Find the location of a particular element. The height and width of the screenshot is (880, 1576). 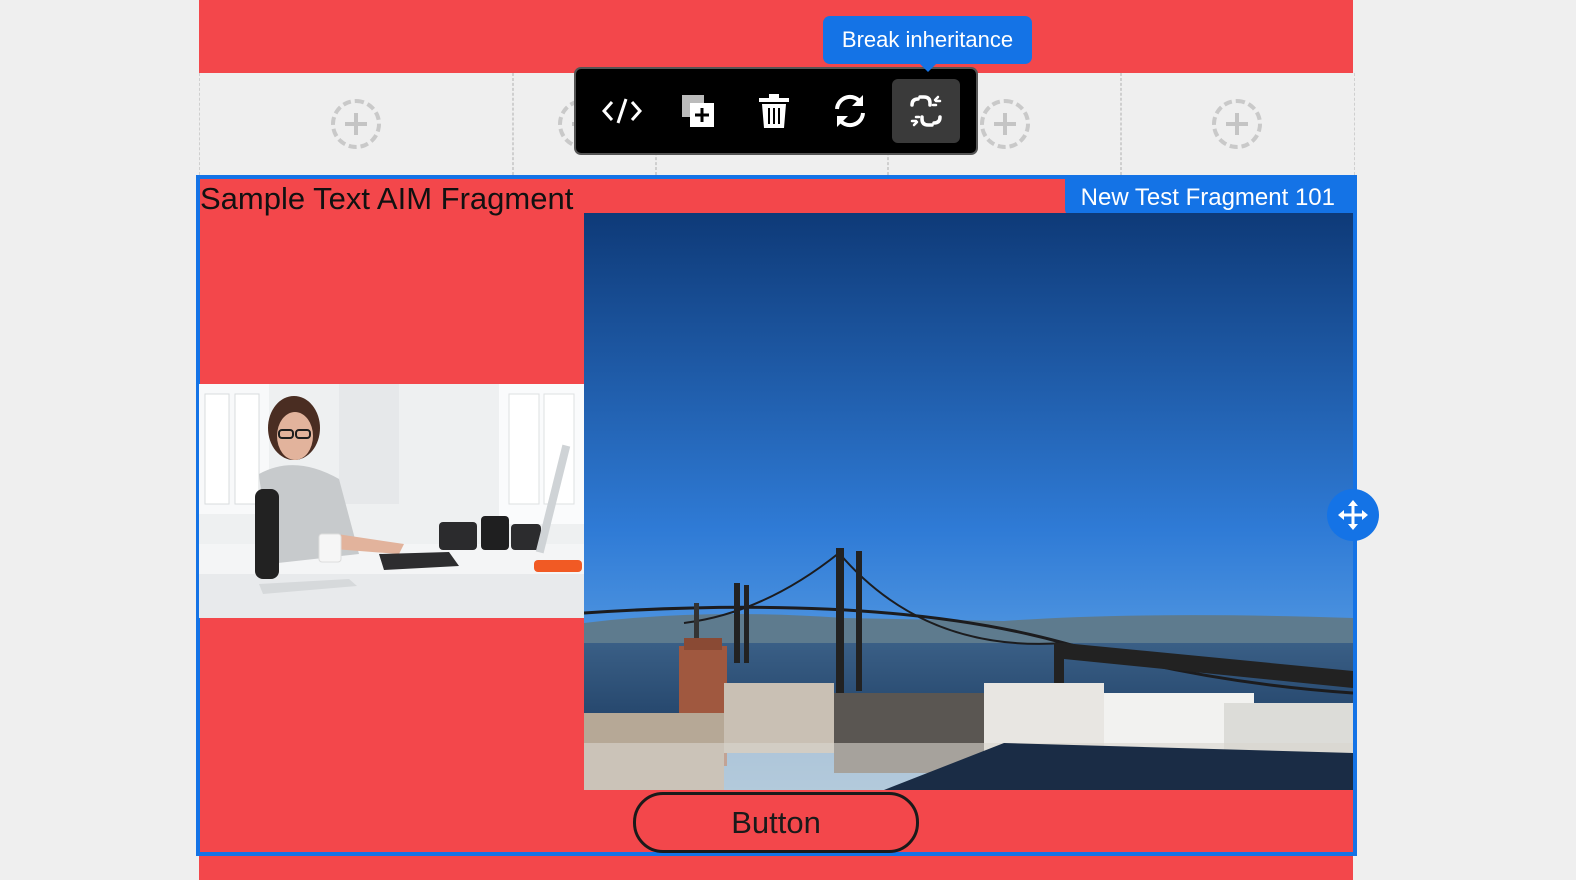

fragment-sample-text: Sample Text AIM Fragment is located at coordinates (386, 199).